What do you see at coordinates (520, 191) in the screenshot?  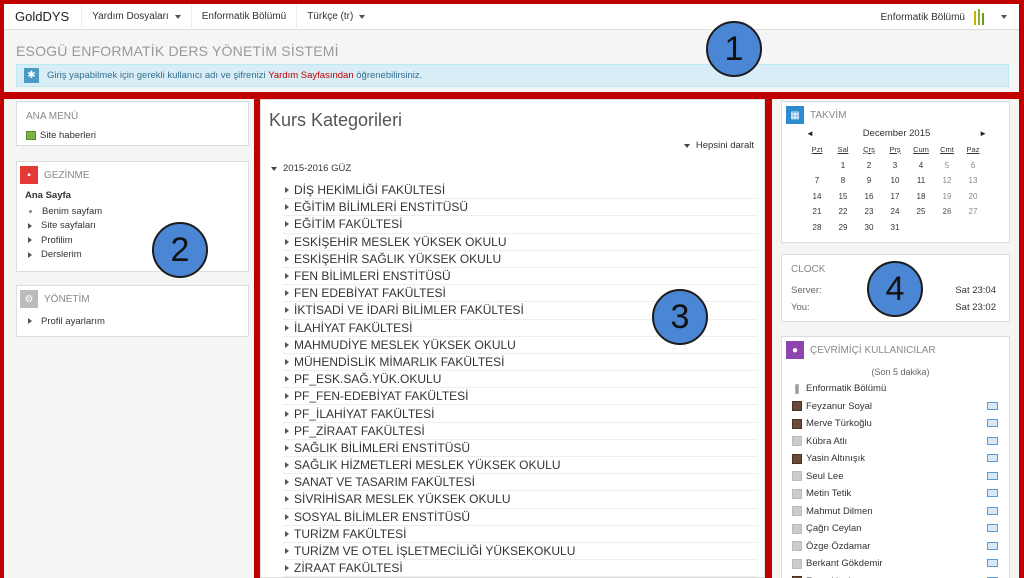 I see `category-item: DİŞ HEKİMLİĞİ FAKÜLTESİ` at bounding box center [520, 191].